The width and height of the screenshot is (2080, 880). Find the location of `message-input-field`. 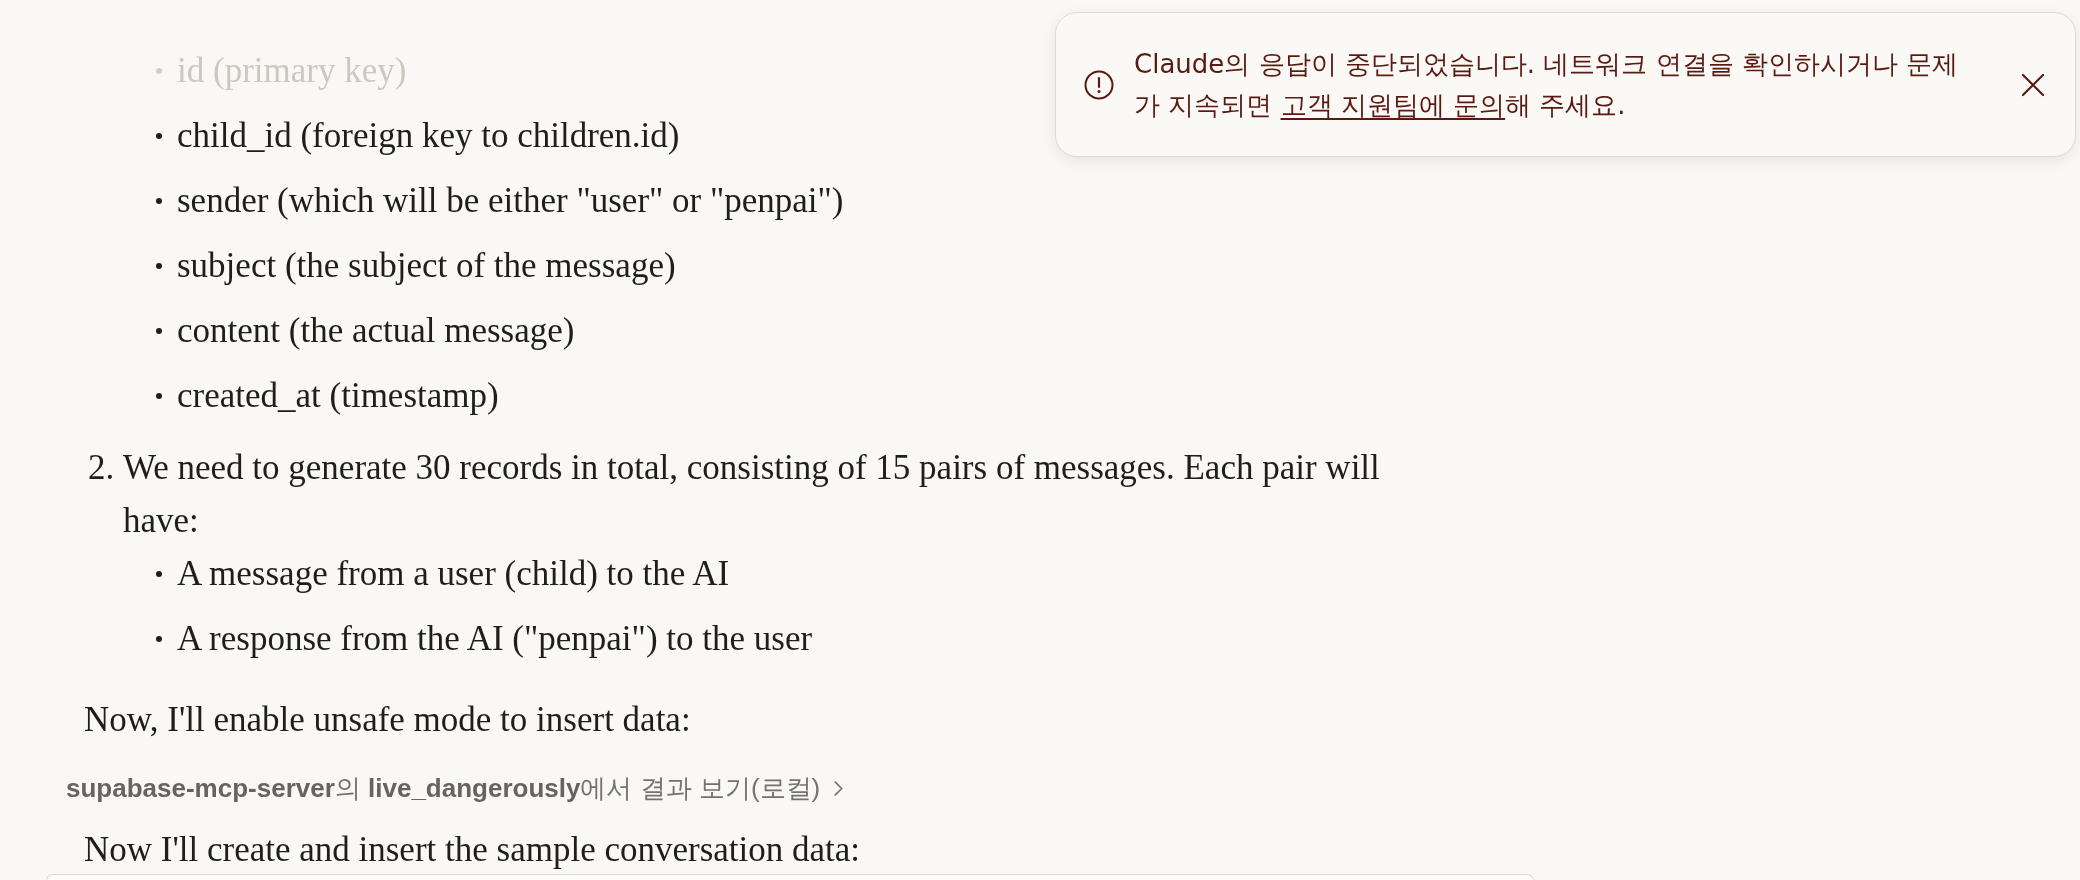

message-input-field is located at coordinates (790, 877).